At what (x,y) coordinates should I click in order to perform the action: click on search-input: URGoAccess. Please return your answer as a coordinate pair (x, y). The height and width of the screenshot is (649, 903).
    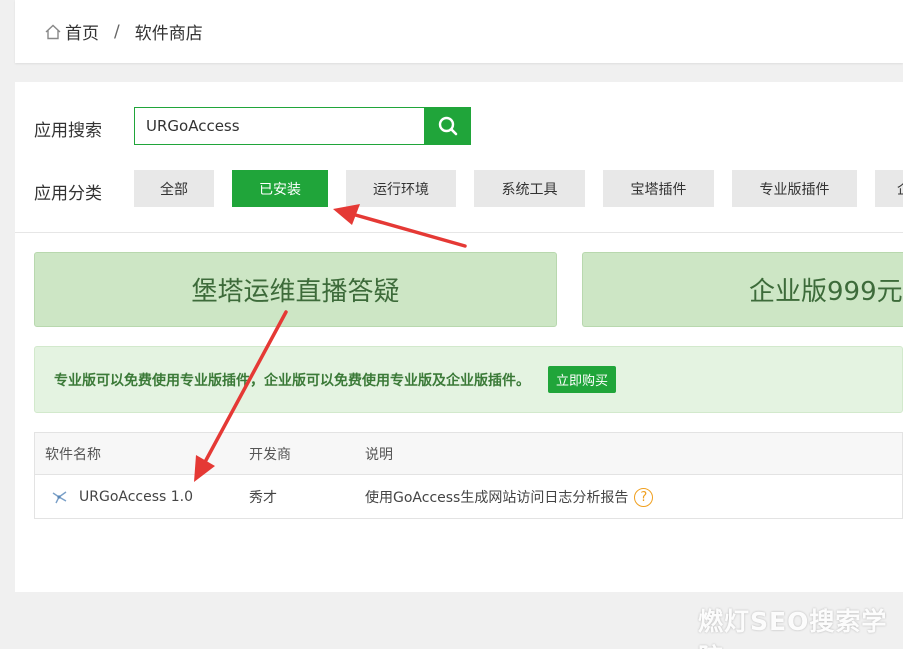
    Looking at the image, I should click on (279, 126).